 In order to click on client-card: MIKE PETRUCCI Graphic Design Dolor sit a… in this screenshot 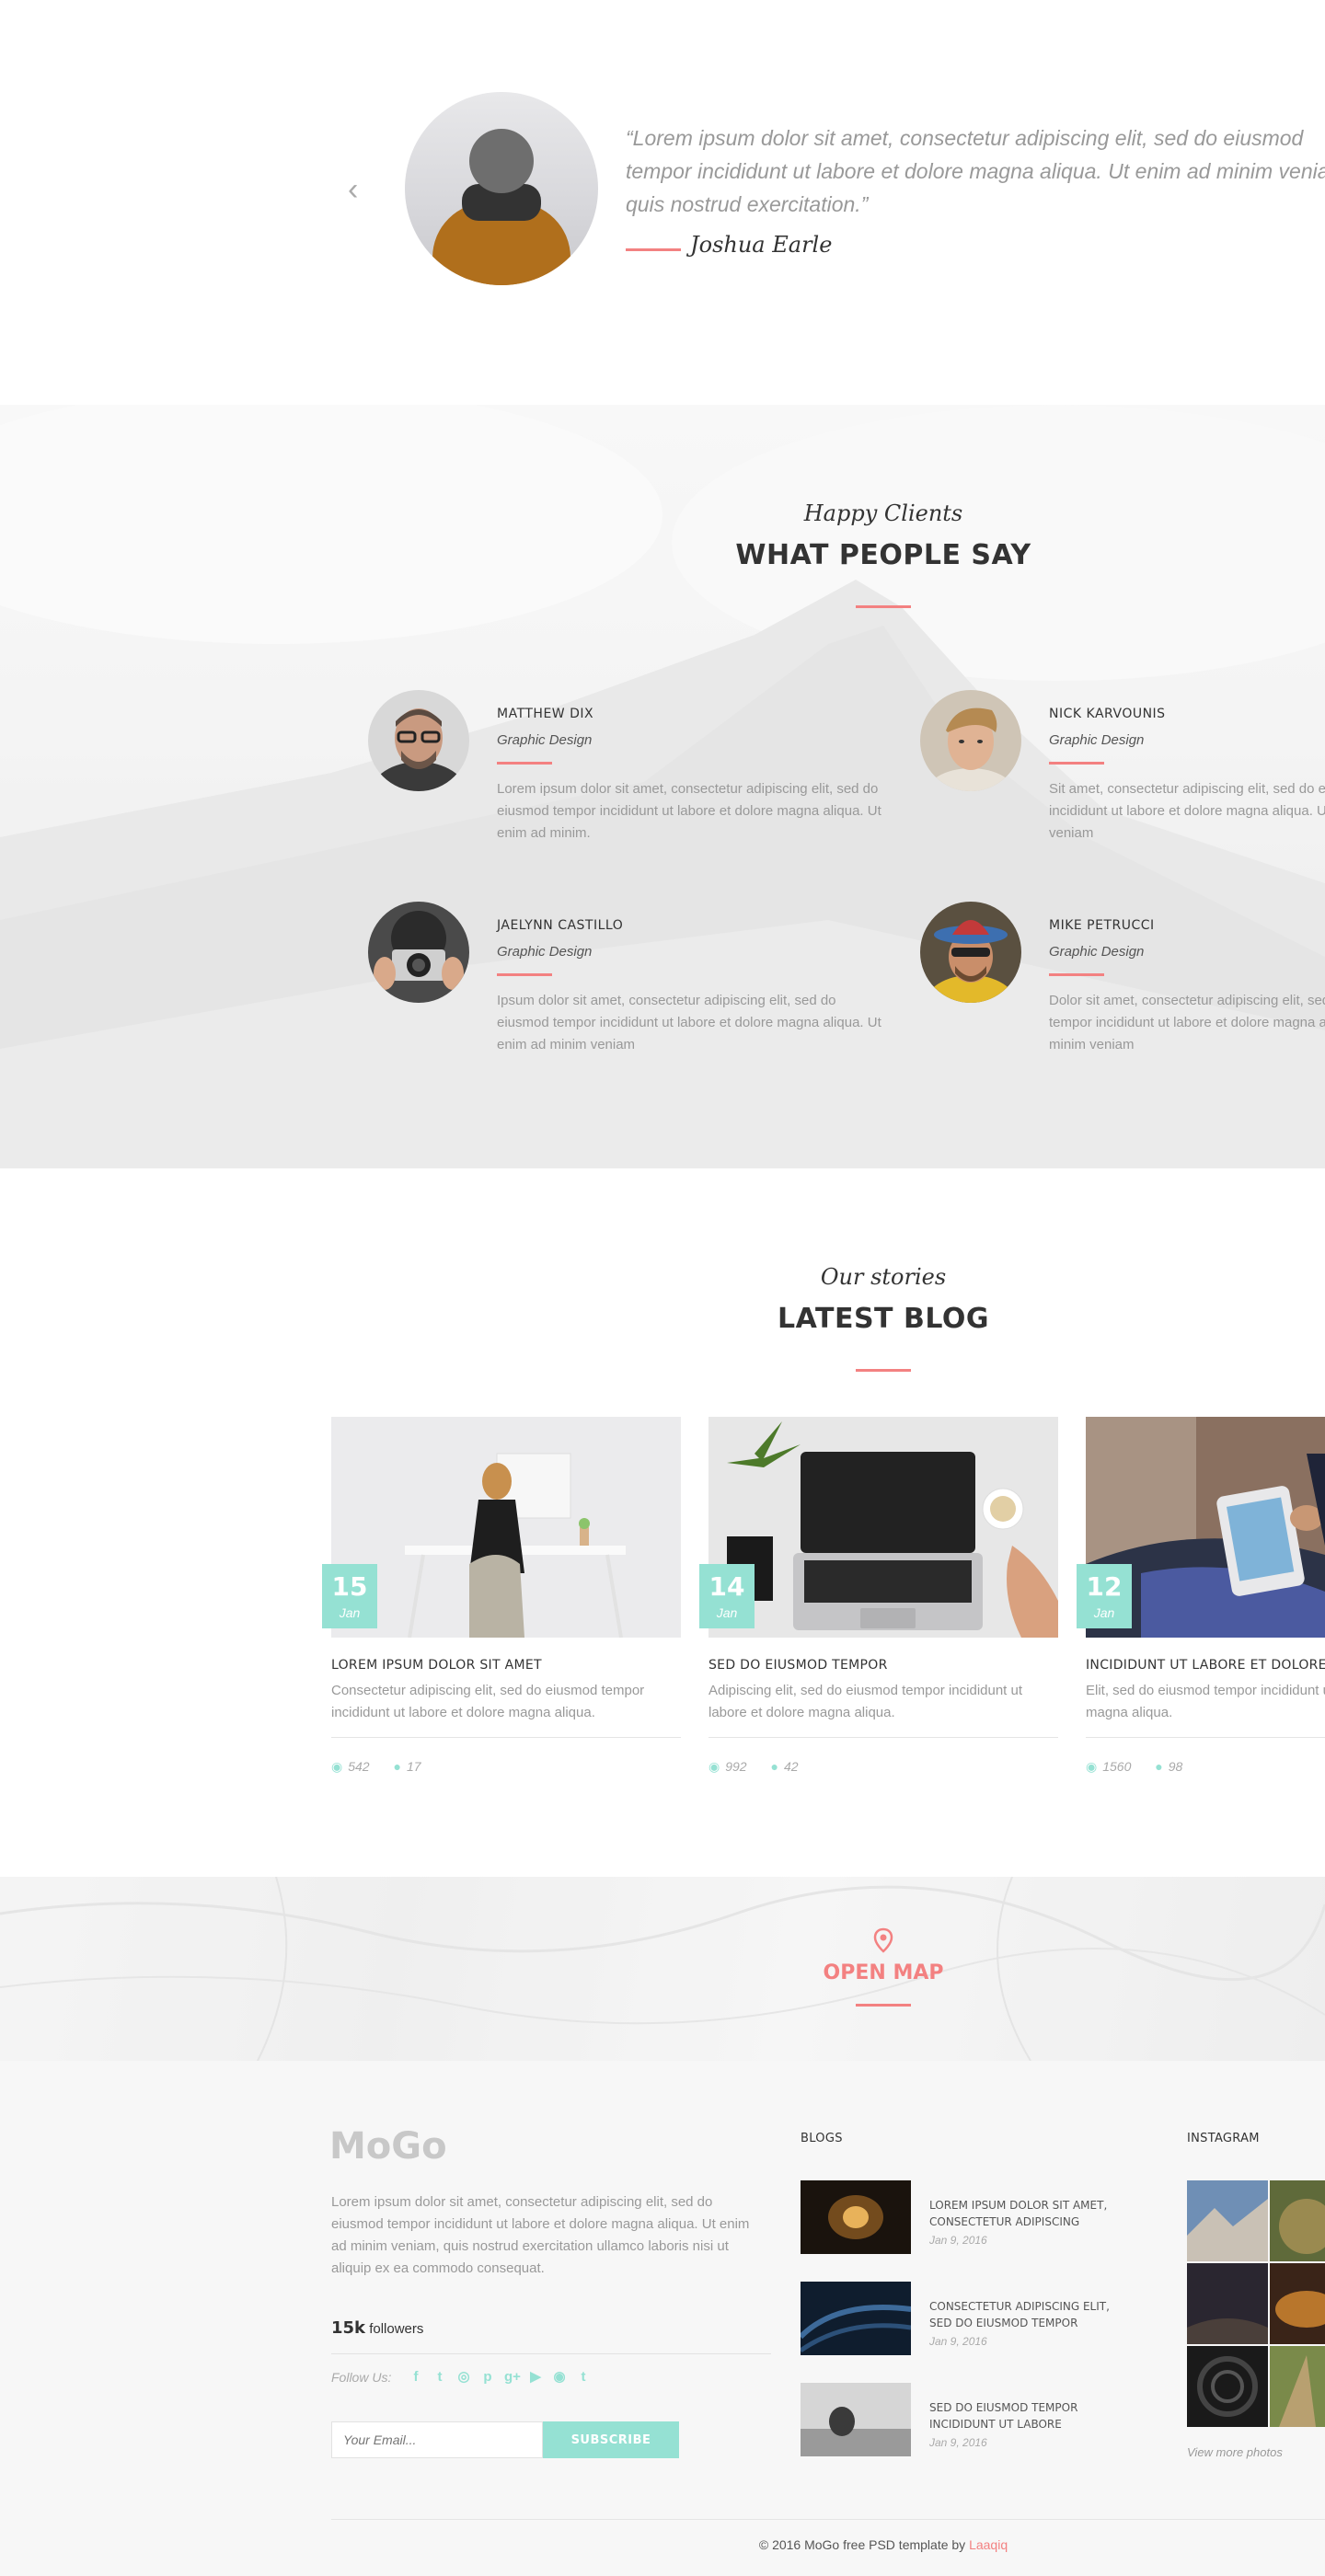, I will do `click(1122, 994)`.